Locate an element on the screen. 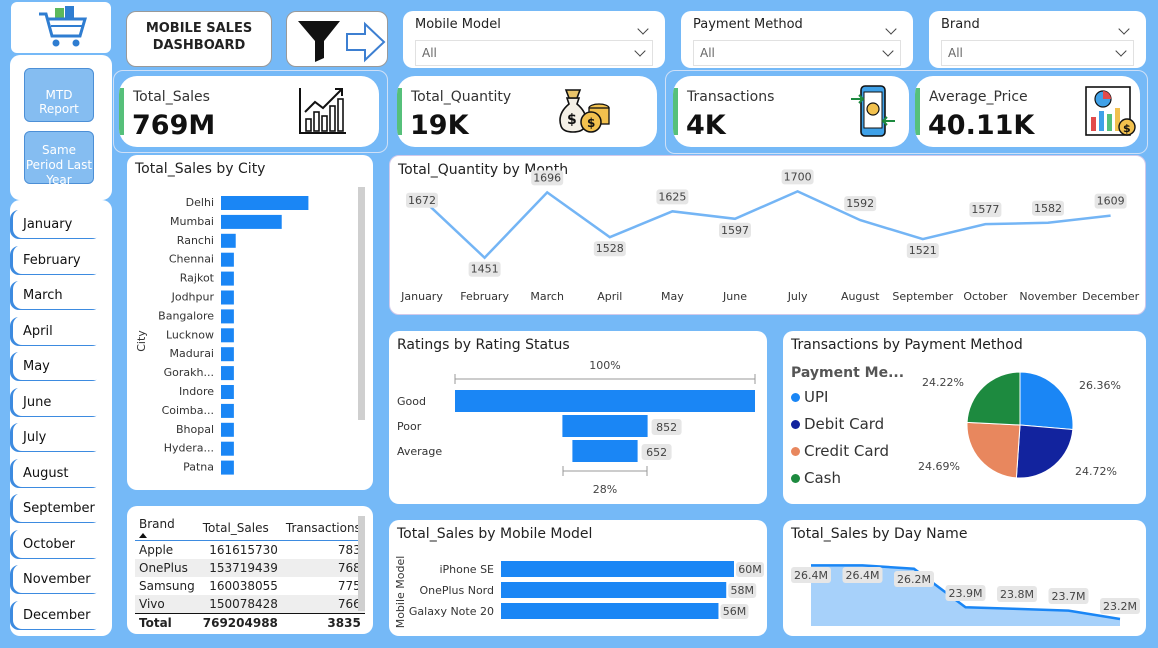 The width and height of the screenshot is (1158, 648). table-row: OnePlus 153719439 768 is located at coordinates (250, 568).